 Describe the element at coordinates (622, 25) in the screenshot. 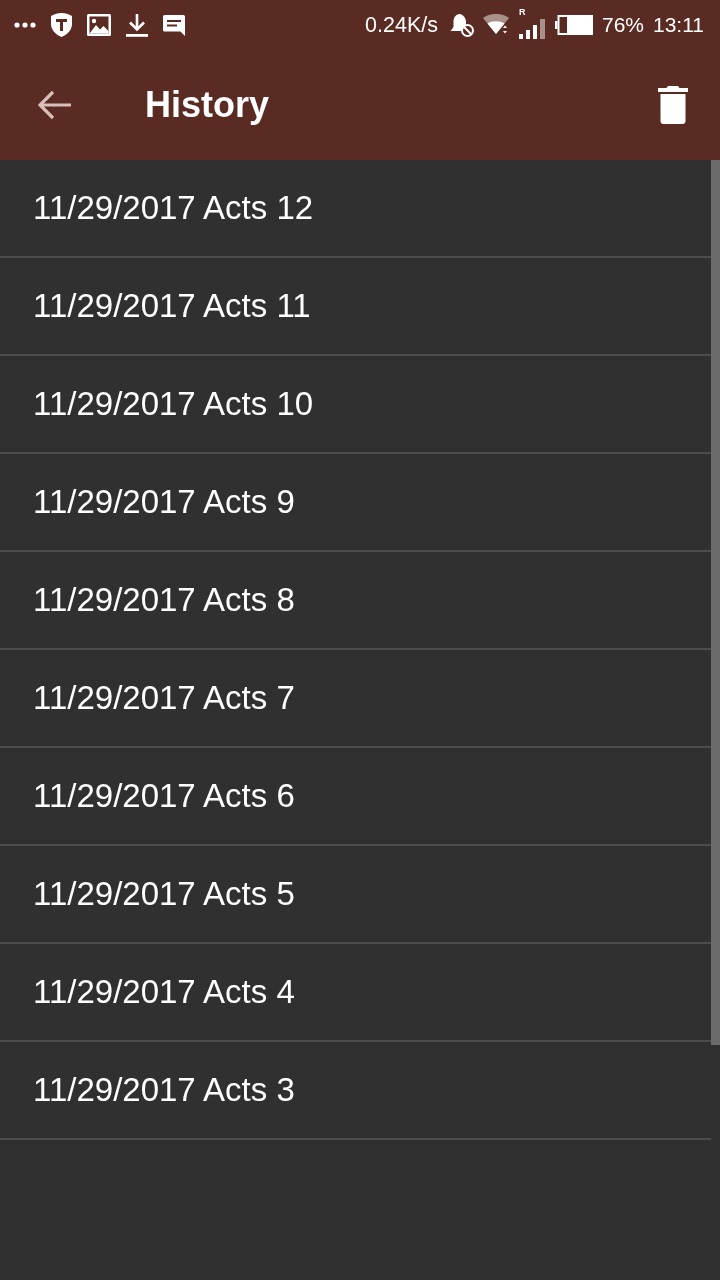

I see `battery-percent: 76%` at that location.